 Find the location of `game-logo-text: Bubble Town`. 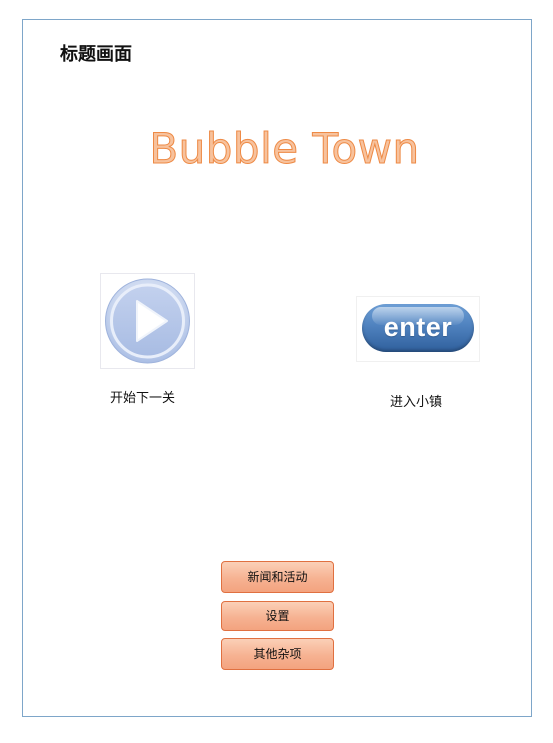

game-logo-text: Bubble Town is located at coordinates (284, 149).